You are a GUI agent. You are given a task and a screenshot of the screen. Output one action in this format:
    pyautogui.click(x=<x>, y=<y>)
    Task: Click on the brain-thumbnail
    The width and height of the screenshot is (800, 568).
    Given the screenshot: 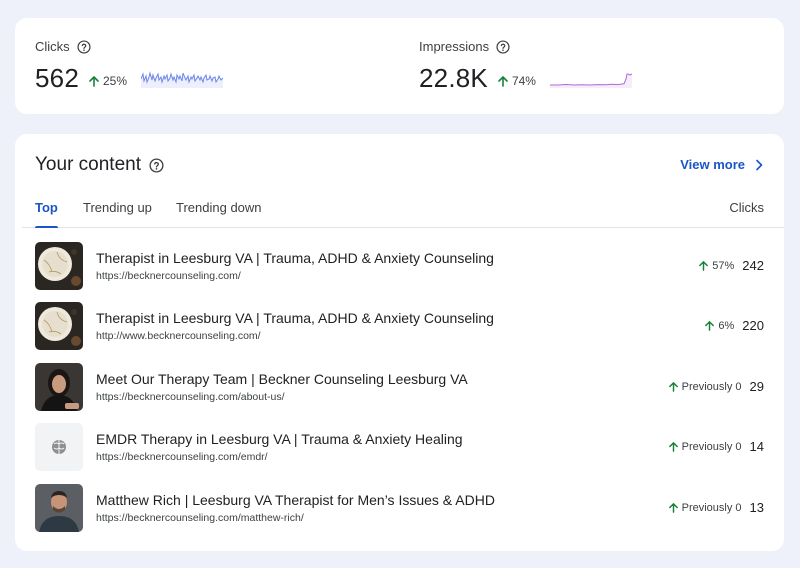 What is the action you would take?
    pyautogui.click(x=59, y=447)
    